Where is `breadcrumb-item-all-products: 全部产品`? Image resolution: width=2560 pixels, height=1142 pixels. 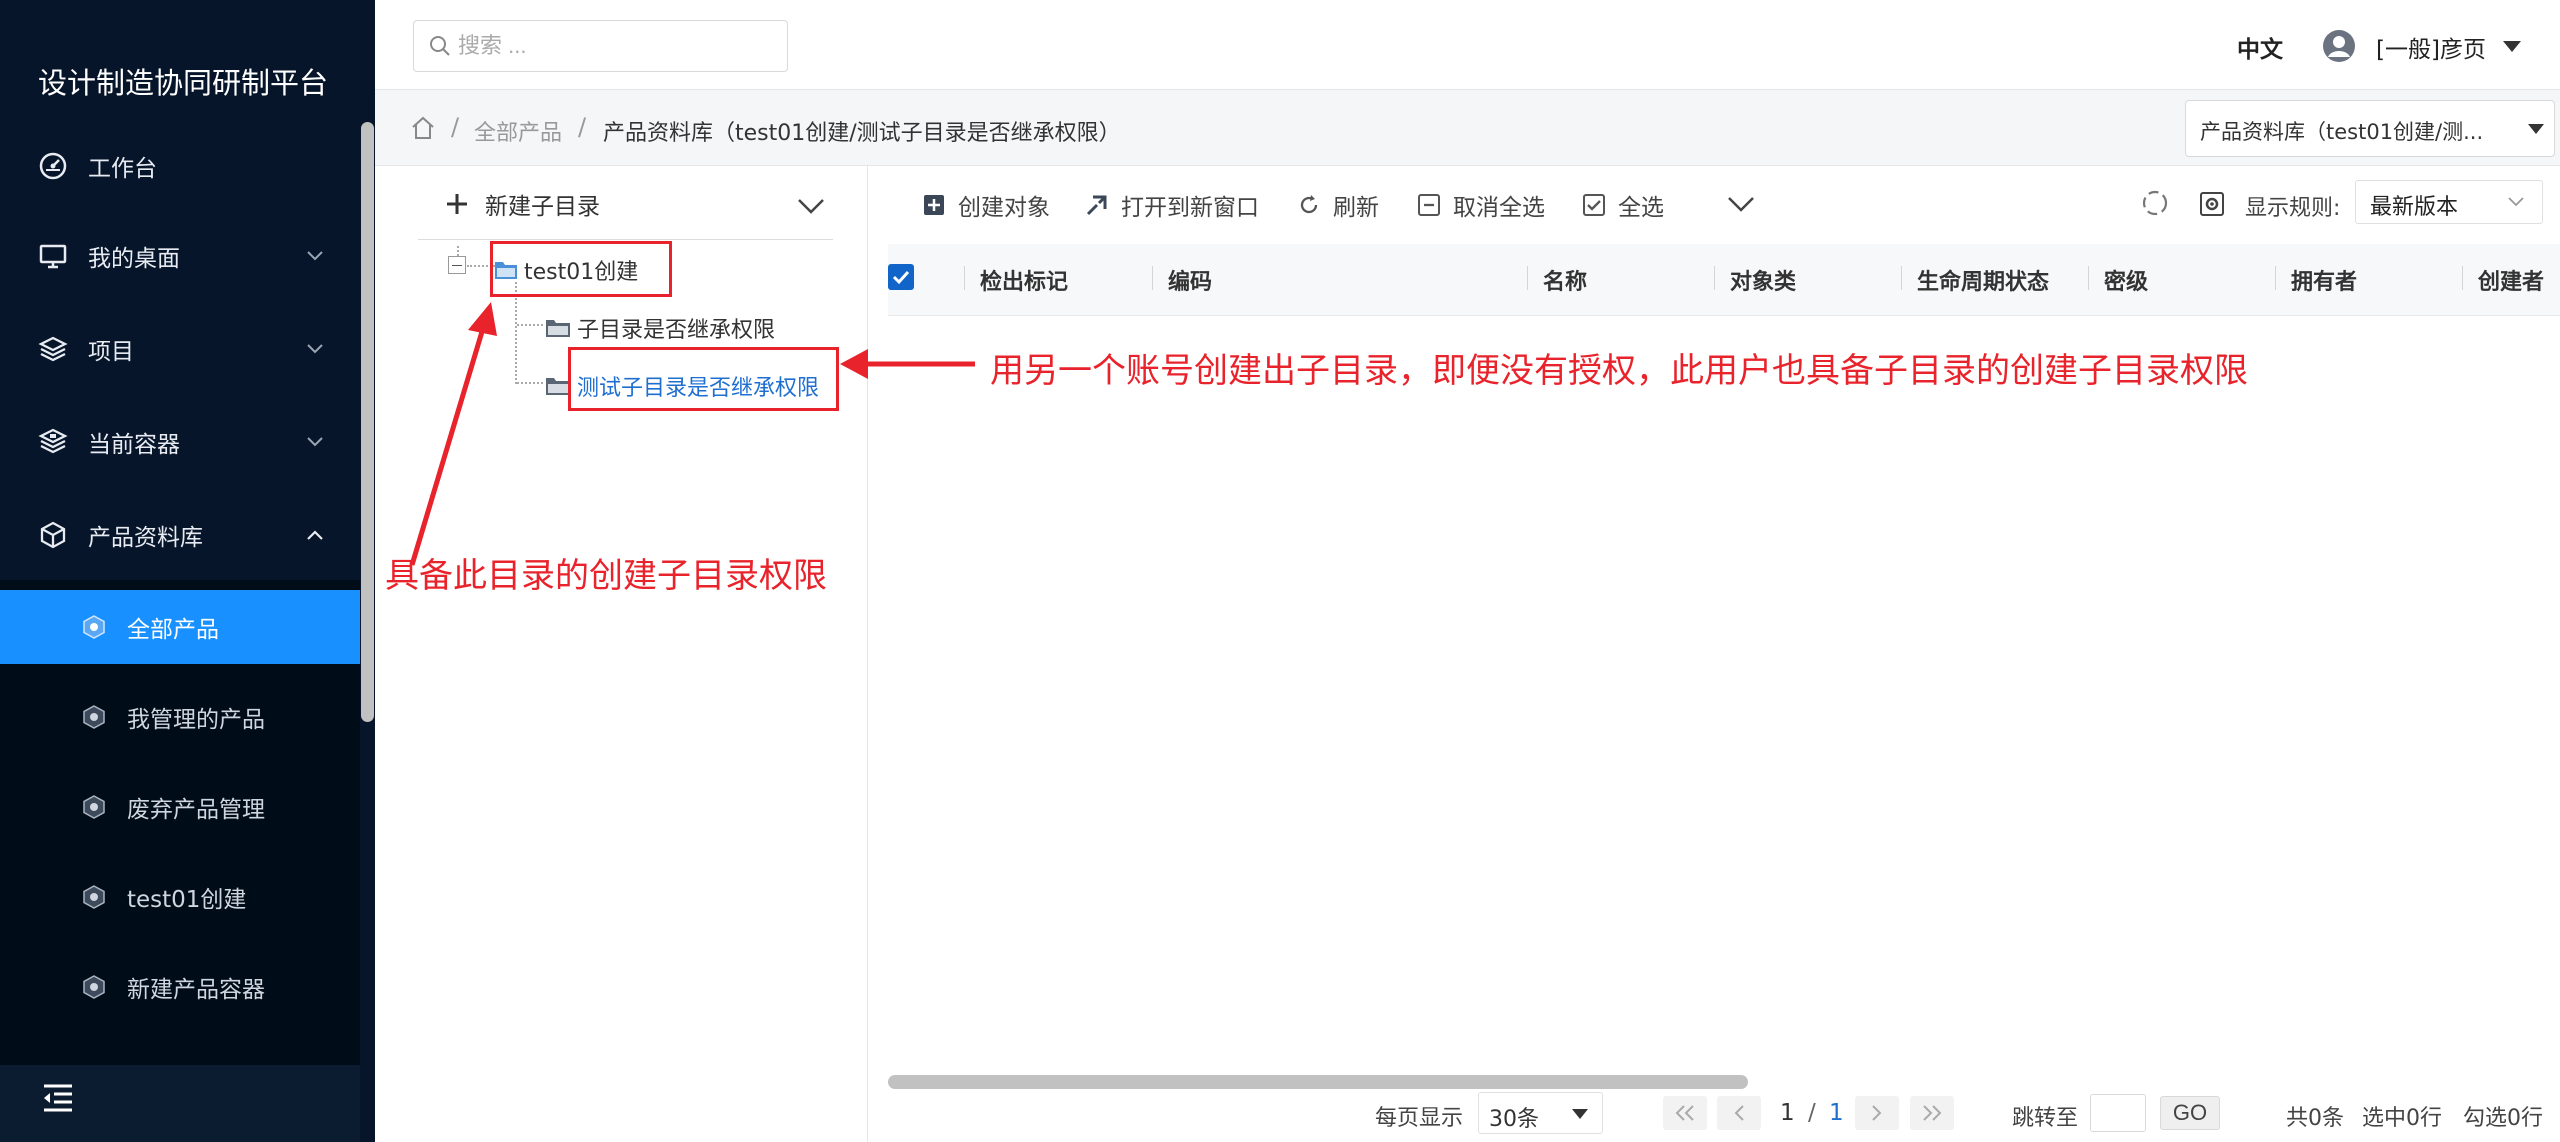
breadcrumb-item-all-products: 全部产品 is located at coordinates (518, 131).